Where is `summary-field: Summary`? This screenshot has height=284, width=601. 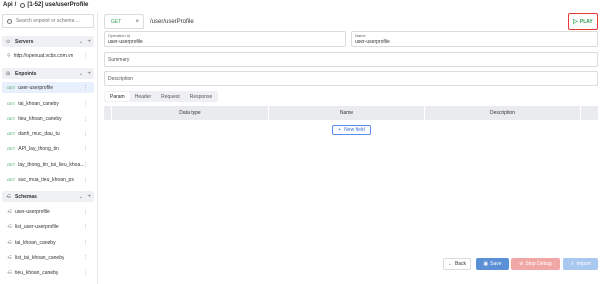 summary-field: Summary is located at coordinates (351, 59).